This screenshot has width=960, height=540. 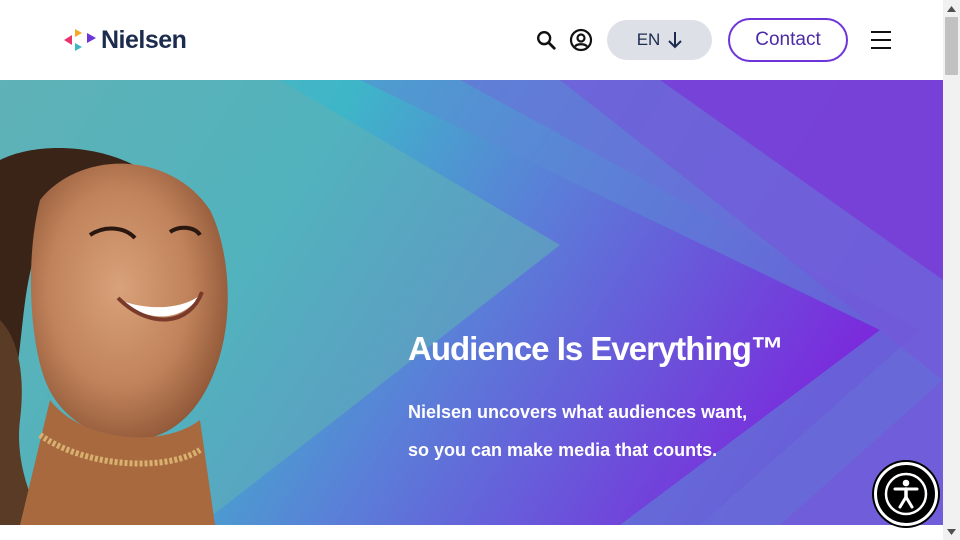 I want to click on scroll-up-arrow-icon, so click(x=951, y=8).